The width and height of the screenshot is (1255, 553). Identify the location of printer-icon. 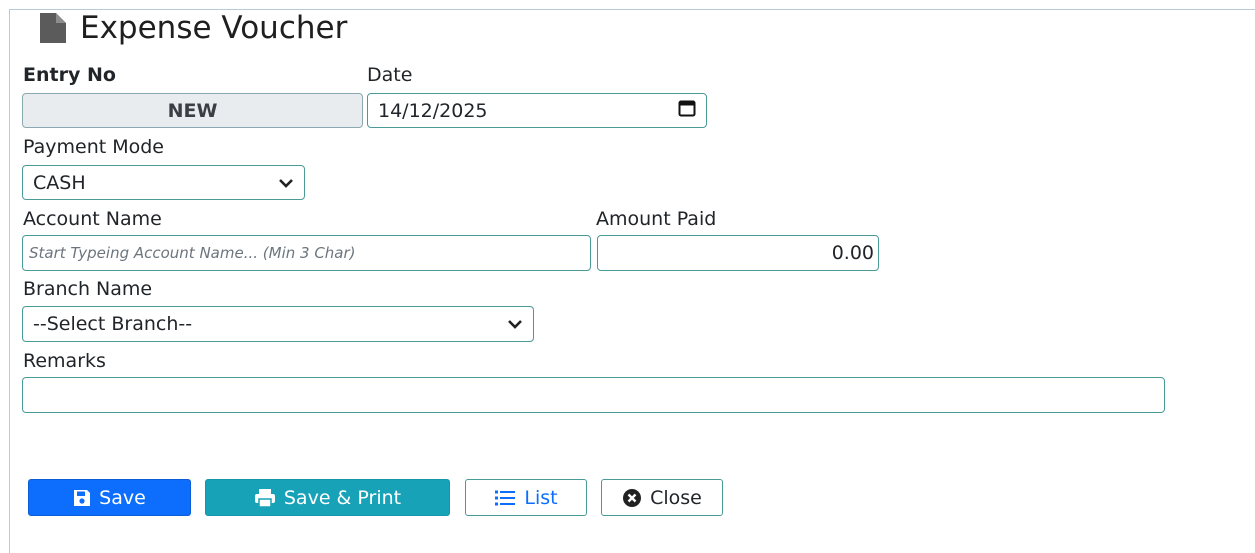
(265, 498).